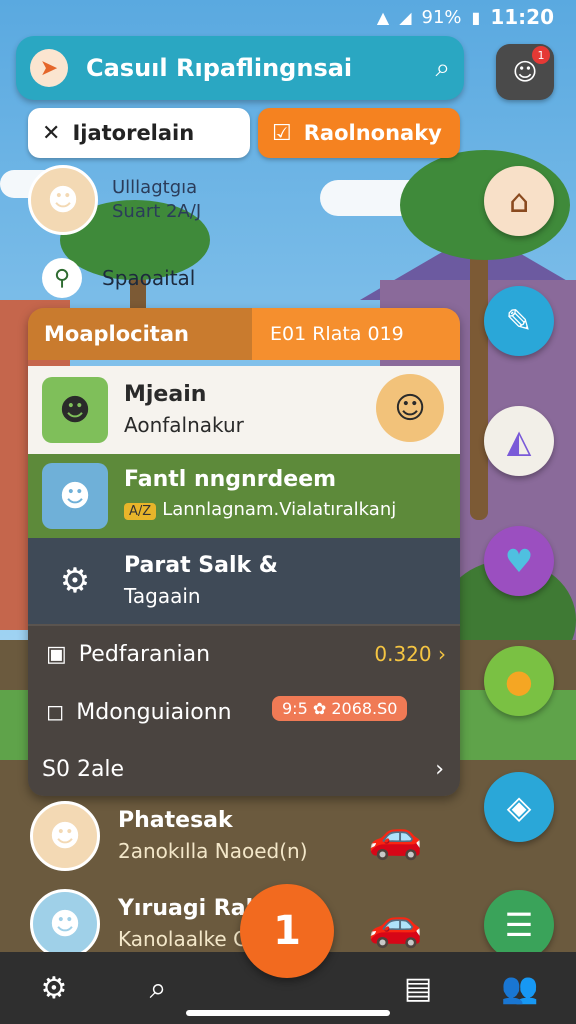  What do you see at coordinates (54, 988) in the screenshot?
I see `settings-icon: ⚙` at bounding box center [54, 988].